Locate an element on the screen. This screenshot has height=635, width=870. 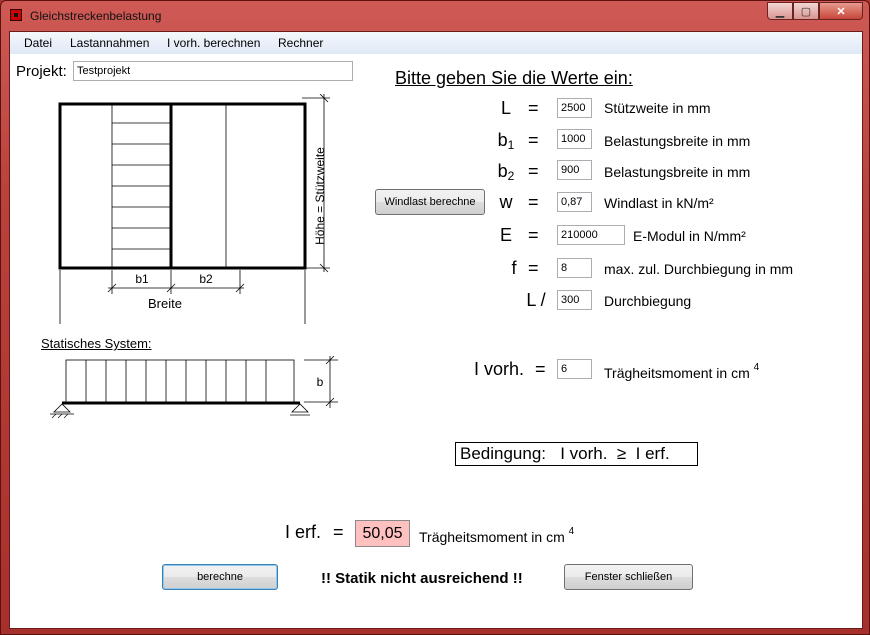
eq-l: = is located at coordinates (533, 108).